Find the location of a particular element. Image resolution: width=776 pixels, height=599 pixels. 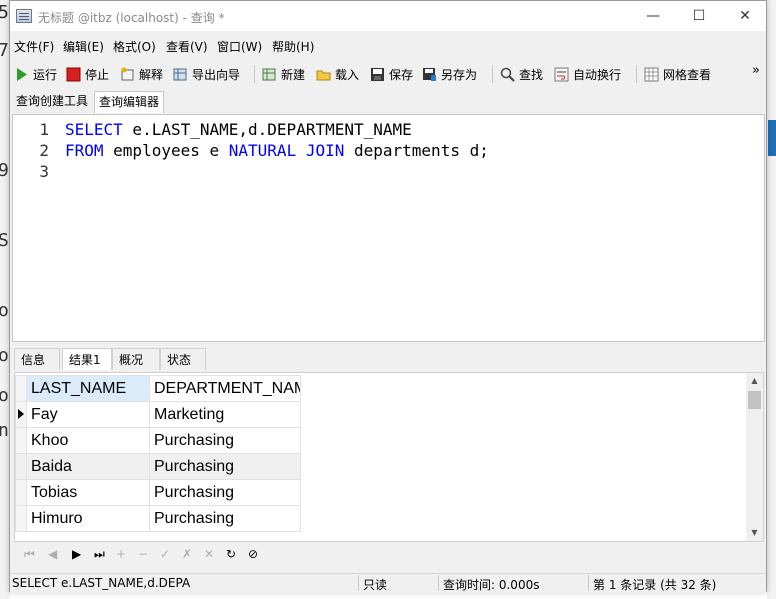

status-query-time: 查询时间: 0.000s is located at coordinates (491, 585).